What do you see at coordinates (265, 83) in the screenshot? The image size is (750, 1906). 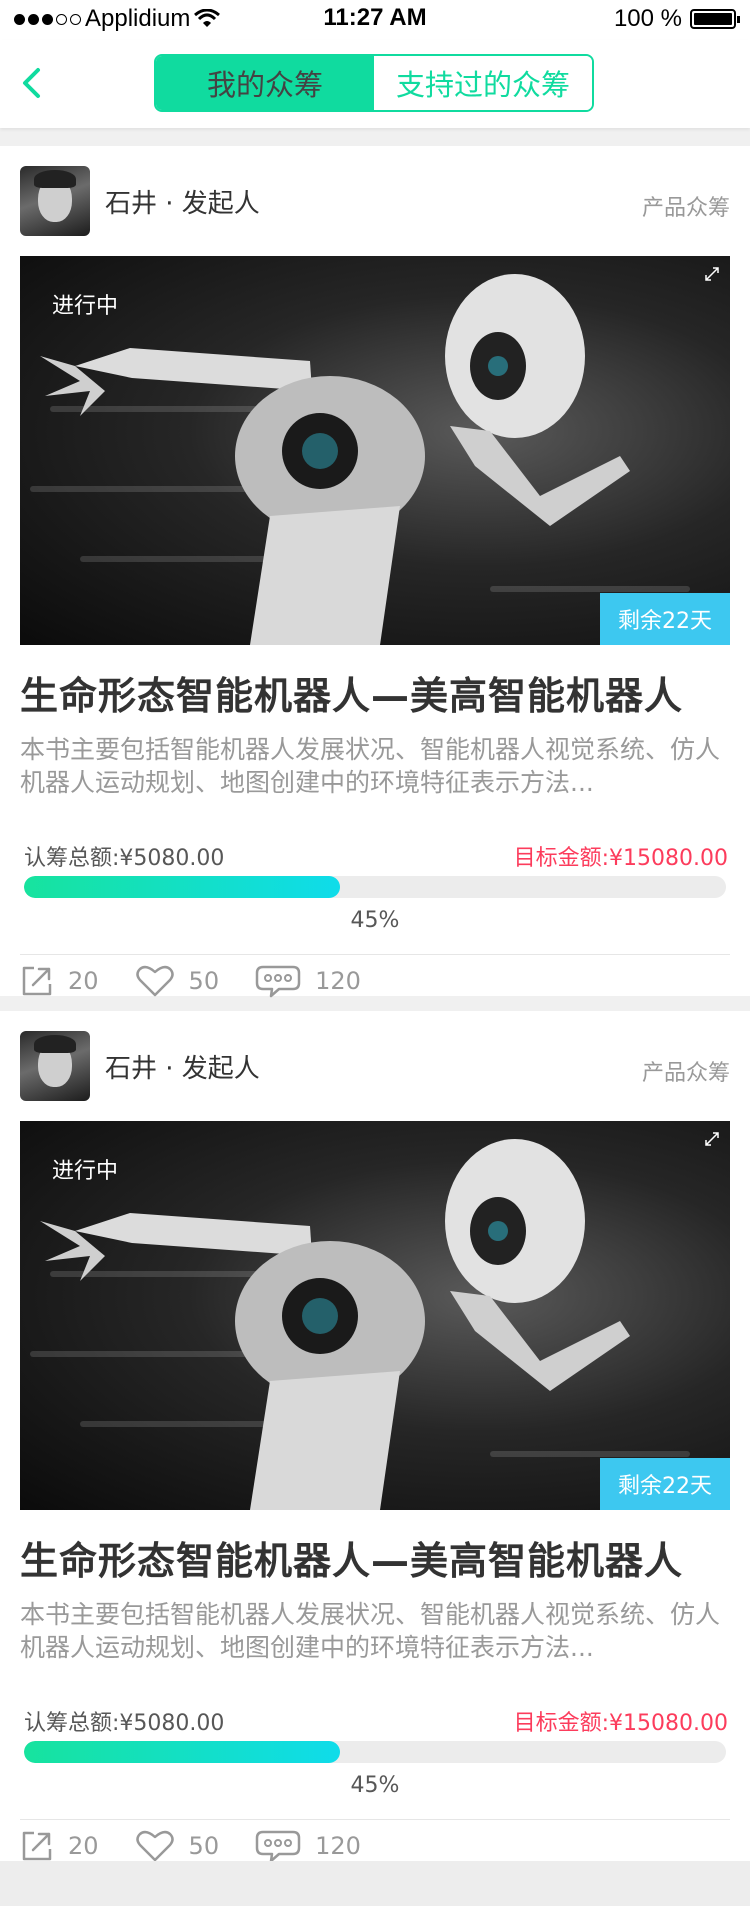 I see `tab-my-crowdfunding: 我的众筹` at bounding box center [265, 83].